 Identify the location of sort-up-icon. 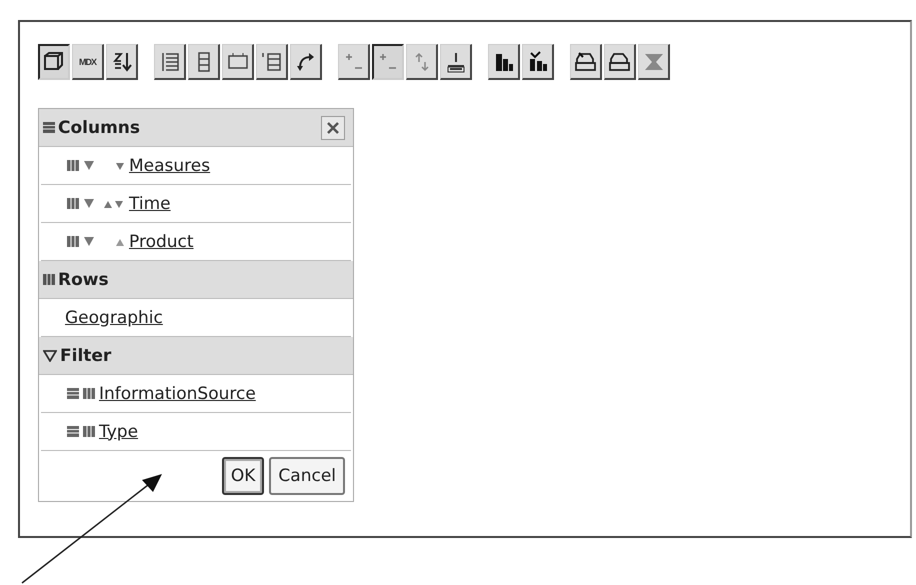
(120, 241).